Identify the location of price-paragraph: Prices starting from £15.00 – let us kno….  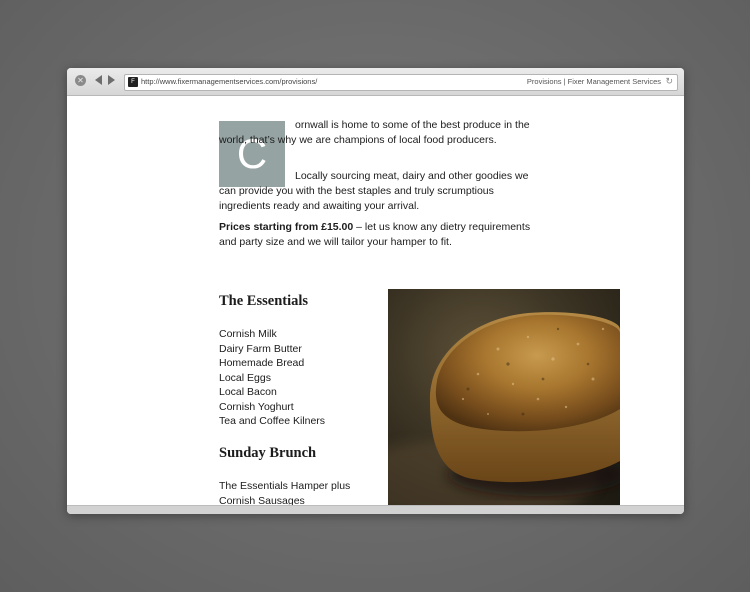
(378, 235).